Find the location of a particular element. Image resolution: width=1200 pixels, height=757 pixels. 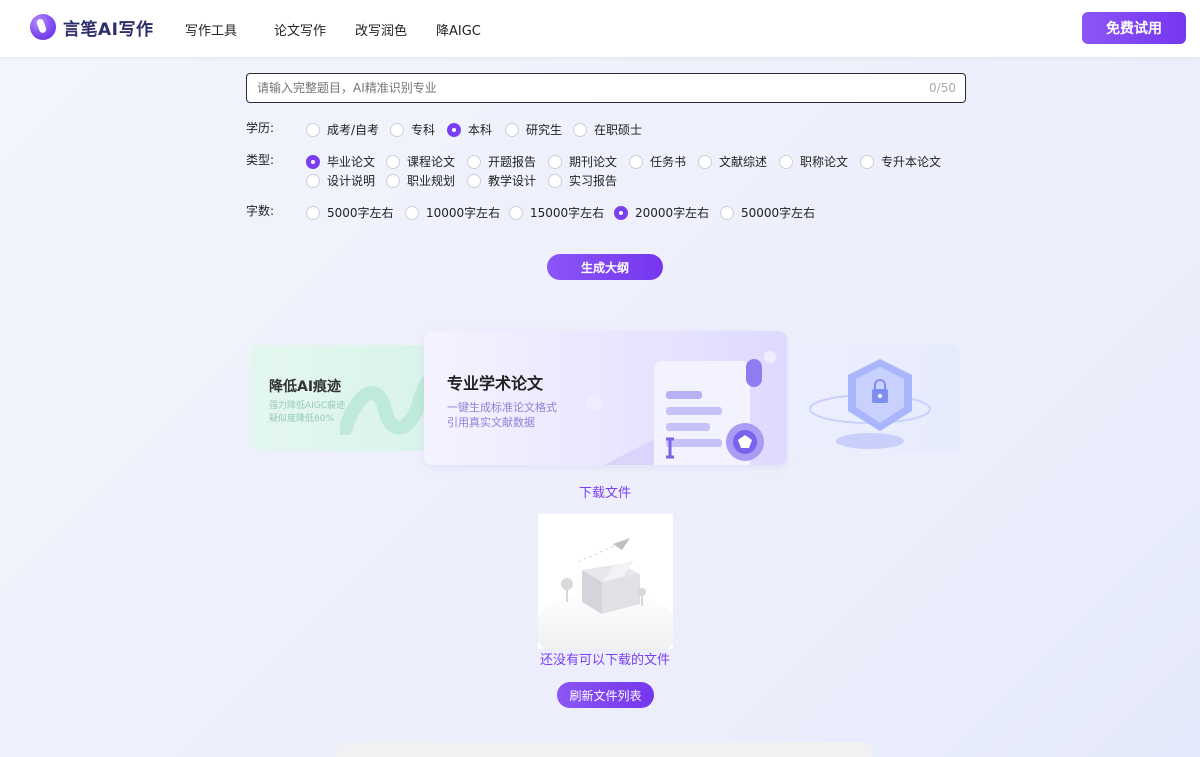

education-option-adult: 成考/自考 is located at coordinates (342, 129).